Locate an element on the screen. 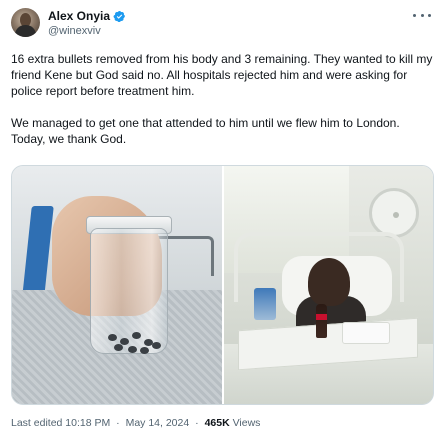 This screenshot has width=443, height=443. author-handle: @winexviv is located at coordinates (74, 31).